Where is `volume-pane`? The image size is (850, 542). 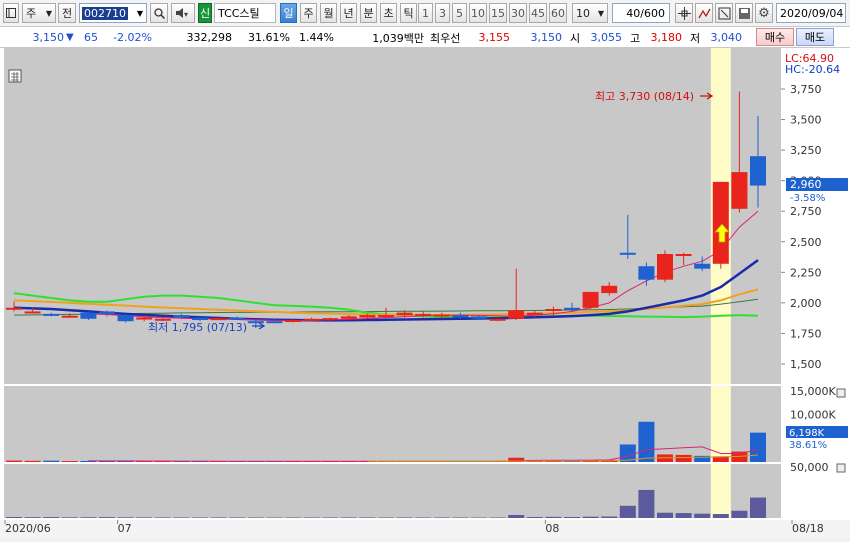 volume-pane is located at coordinates (392, 424).